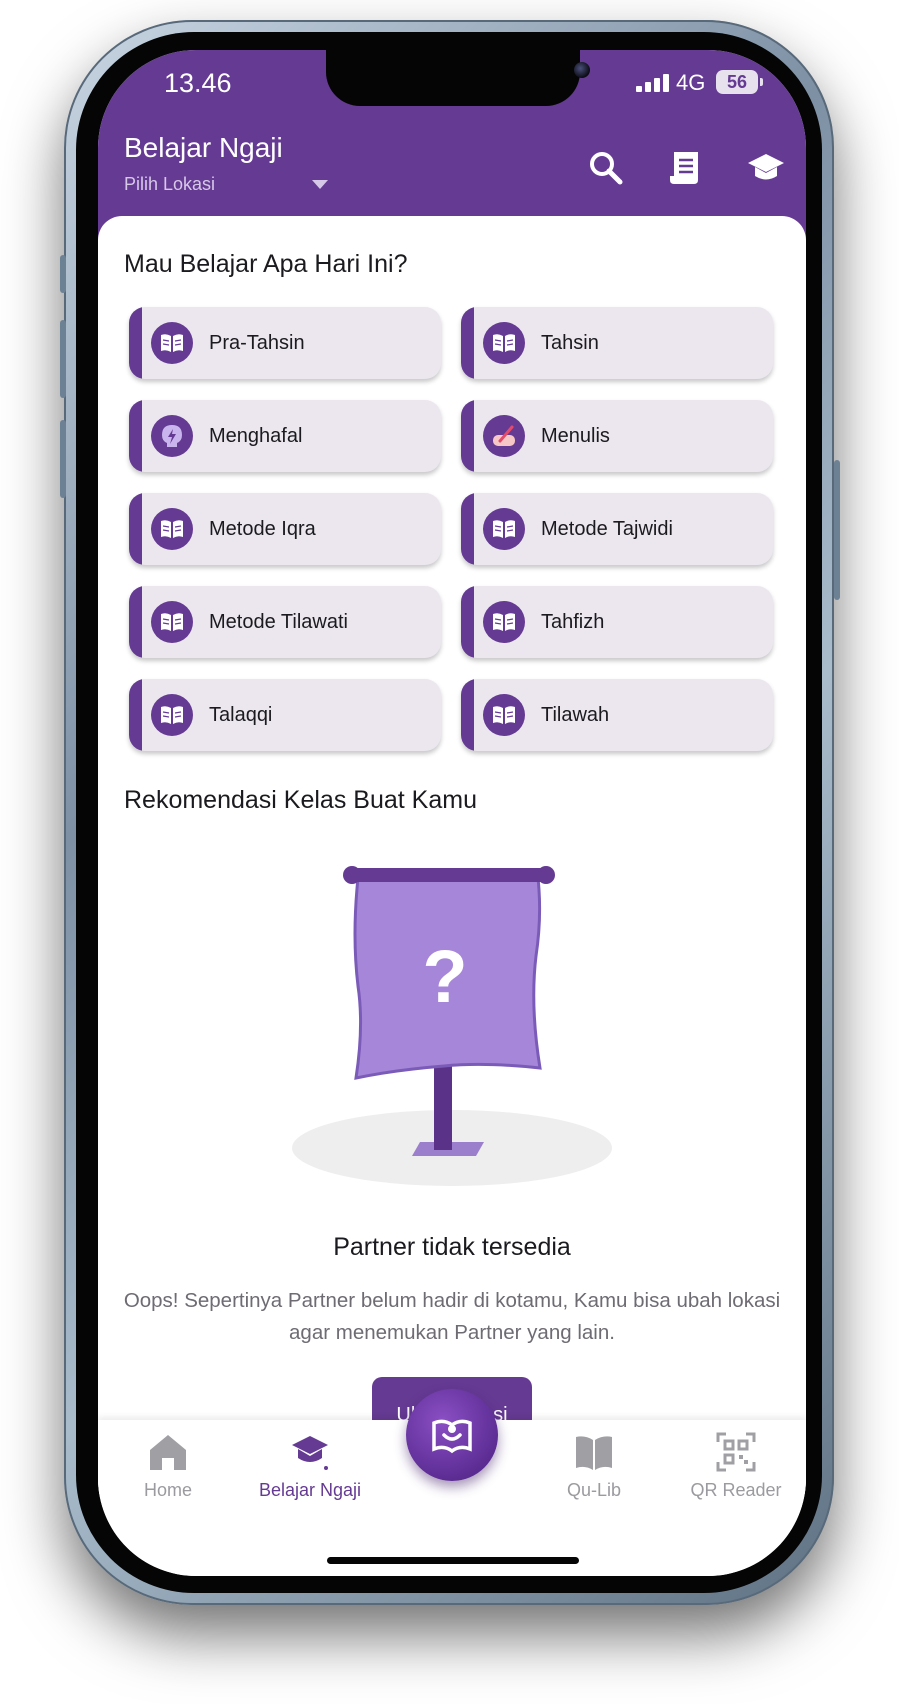  What do you see at coordinates (458, 78) in the screenshot?
I see `notch` at bounding box center [458, 78].